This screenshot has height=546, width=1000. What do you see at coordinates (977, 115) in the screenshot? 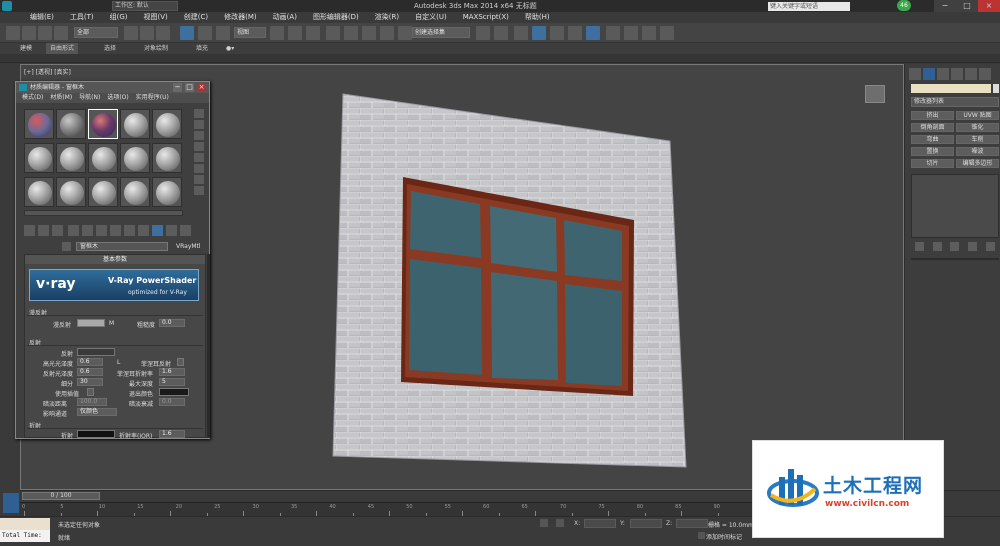
I see `modifier-uvw-button: UVW 贴图` at bounding box center [977, 115].